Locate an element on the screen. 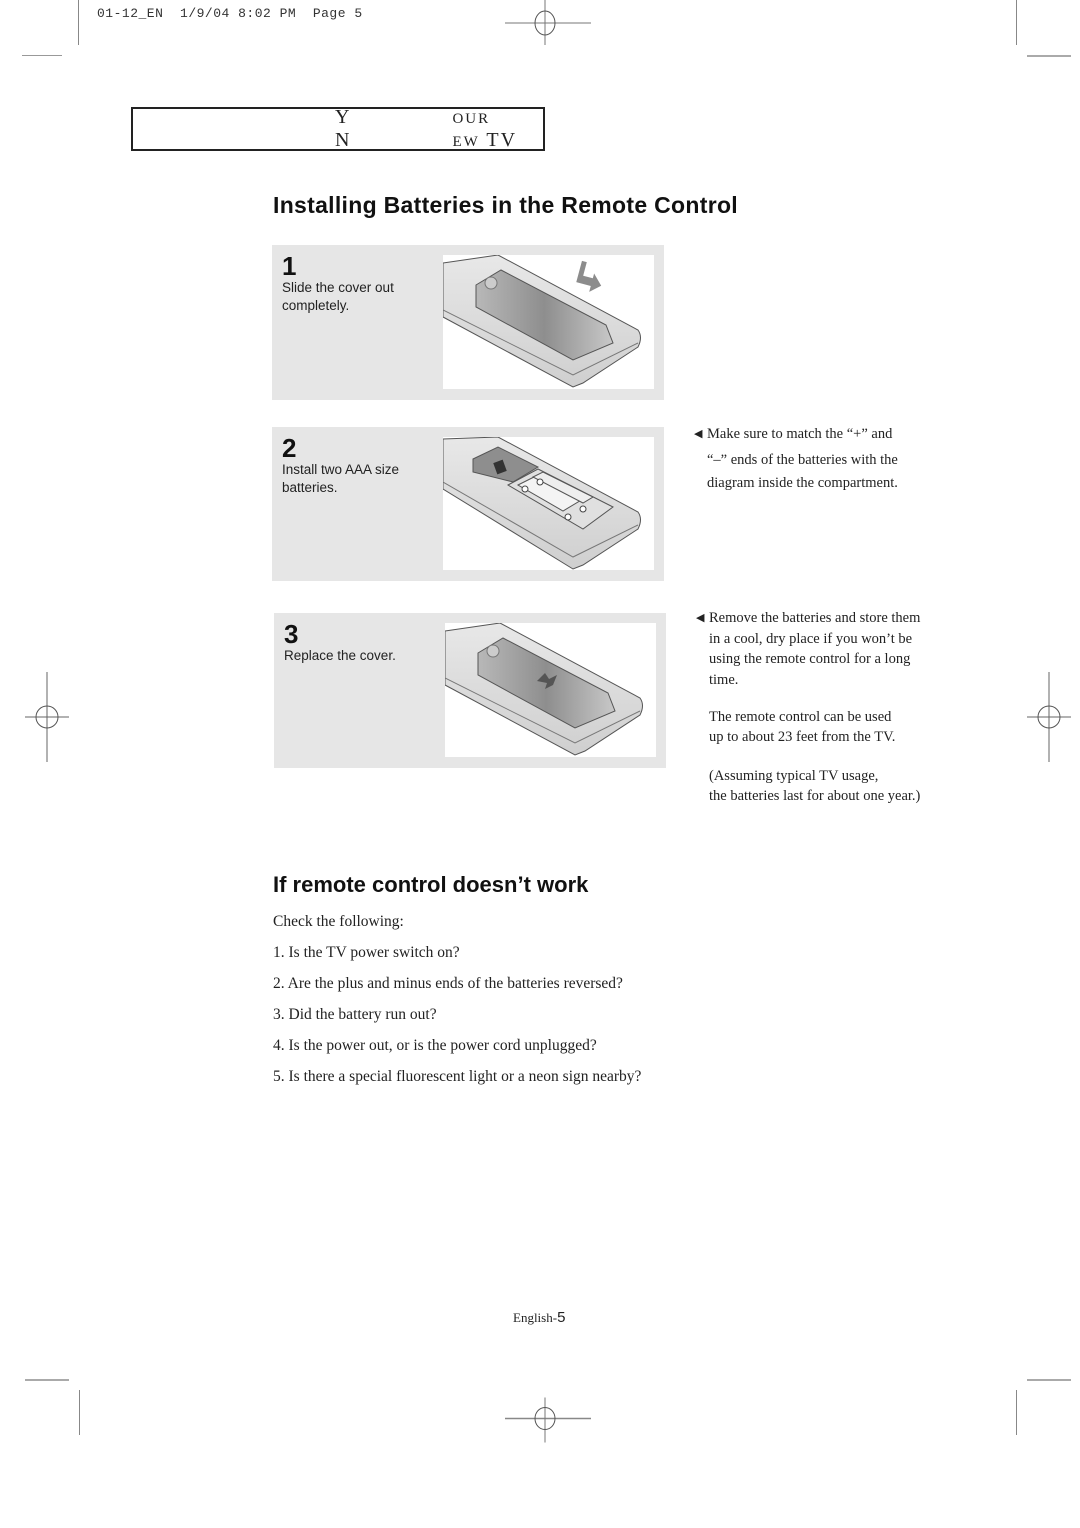  step-panel-3: 3 Replace the cover. is located at coordinates (470, 690).